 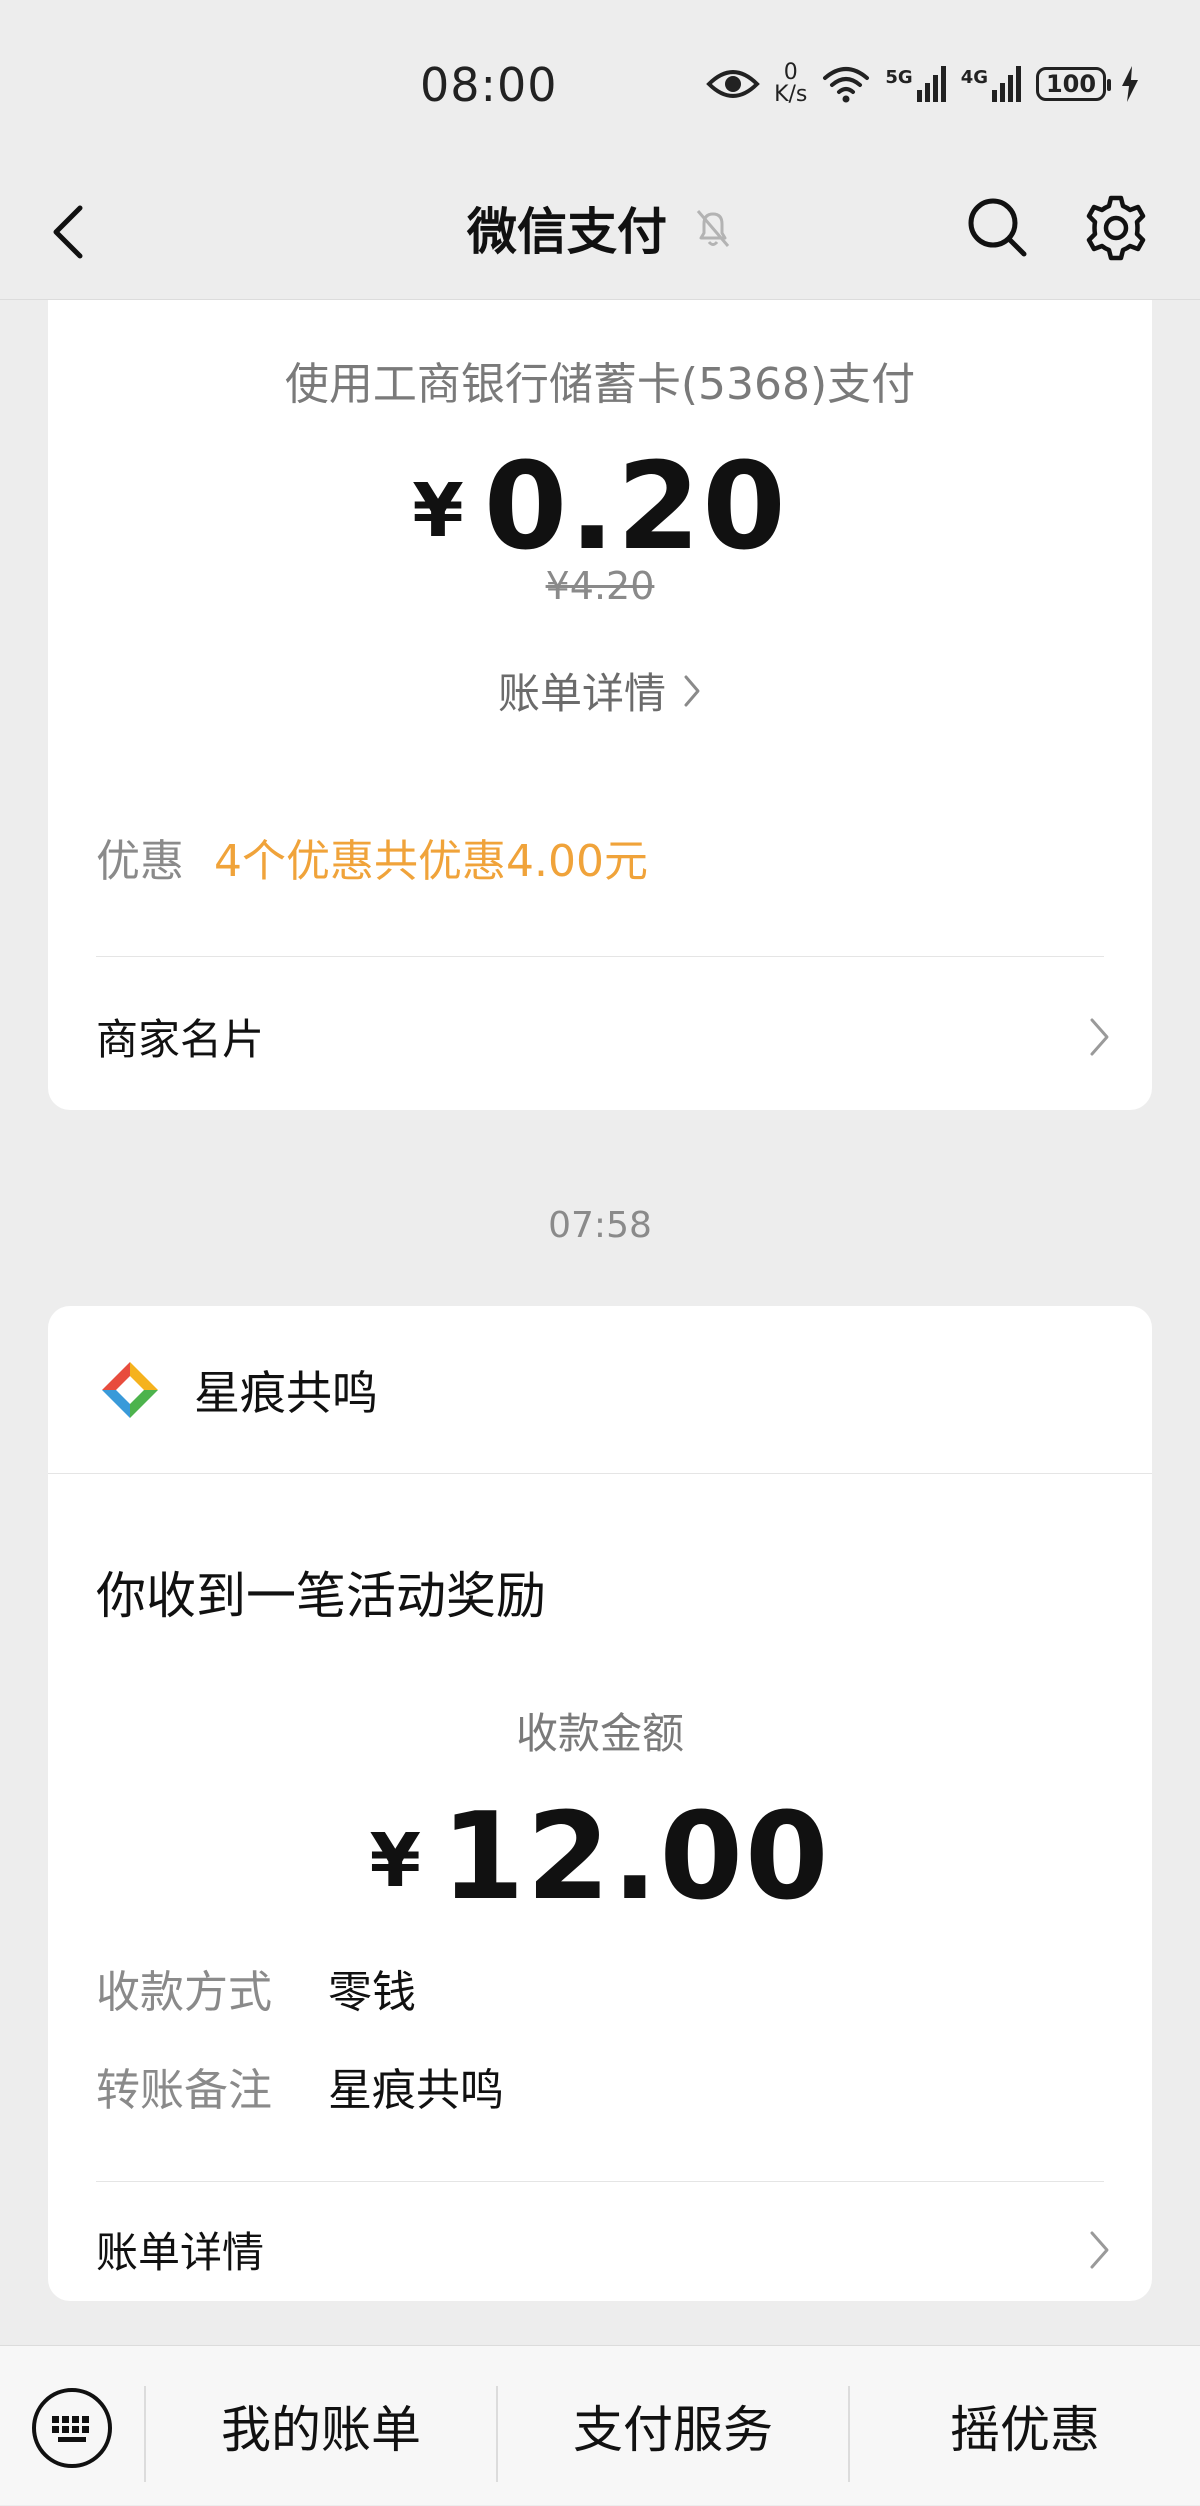 I want to click on net-speed: 0 K/s, so click(x=790, y=84).